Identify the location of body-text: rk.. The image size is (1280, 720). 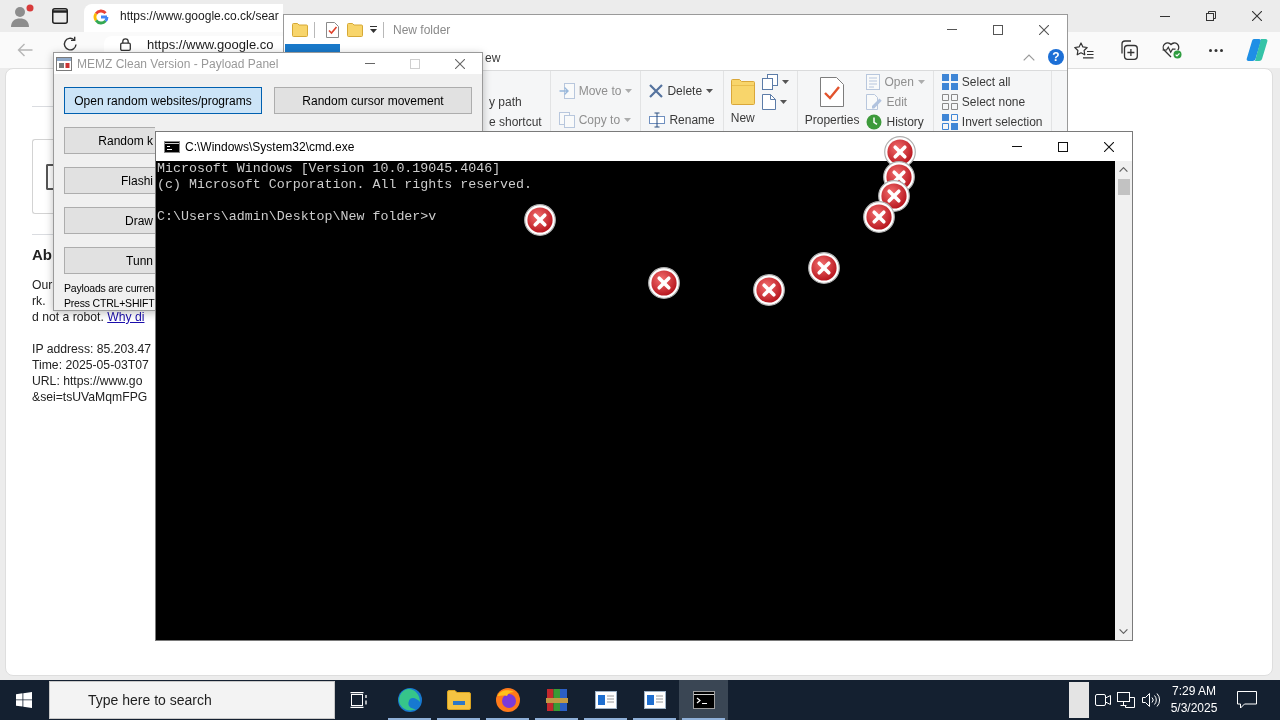
(39, 301).